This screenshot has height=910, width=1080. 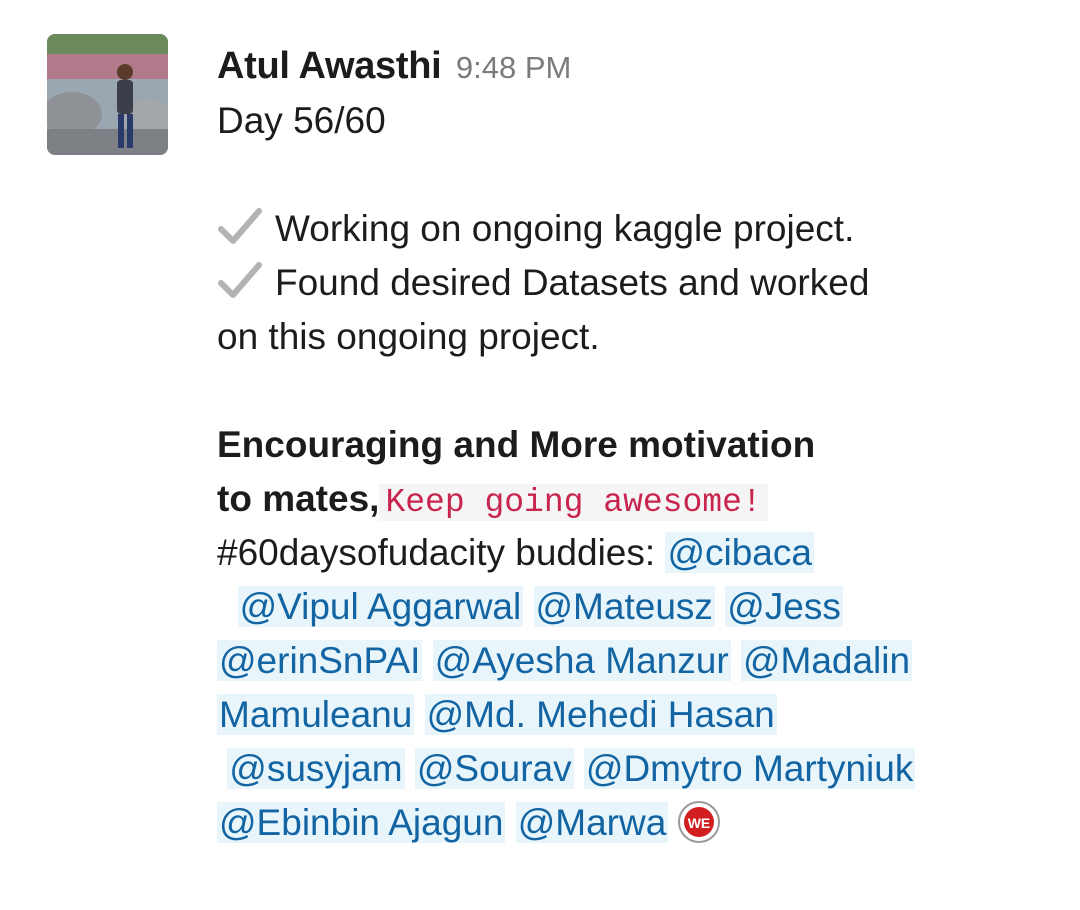 I want to click on mention-link: @Marwa, so click(x=592, y=822).